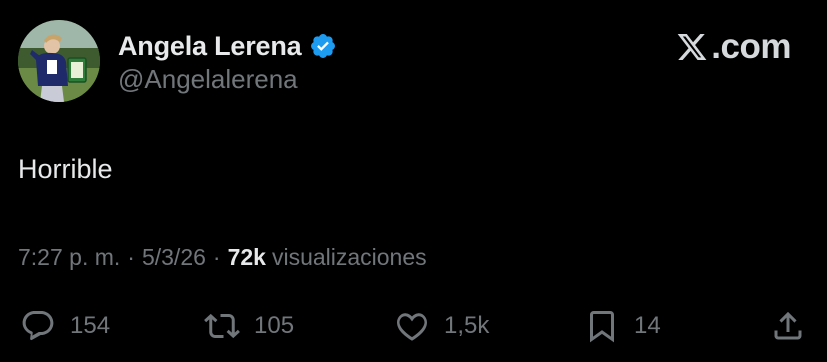 The width and height of the screenshot is (827, 362). I want to click on avatar-photo, so click(59, 61).